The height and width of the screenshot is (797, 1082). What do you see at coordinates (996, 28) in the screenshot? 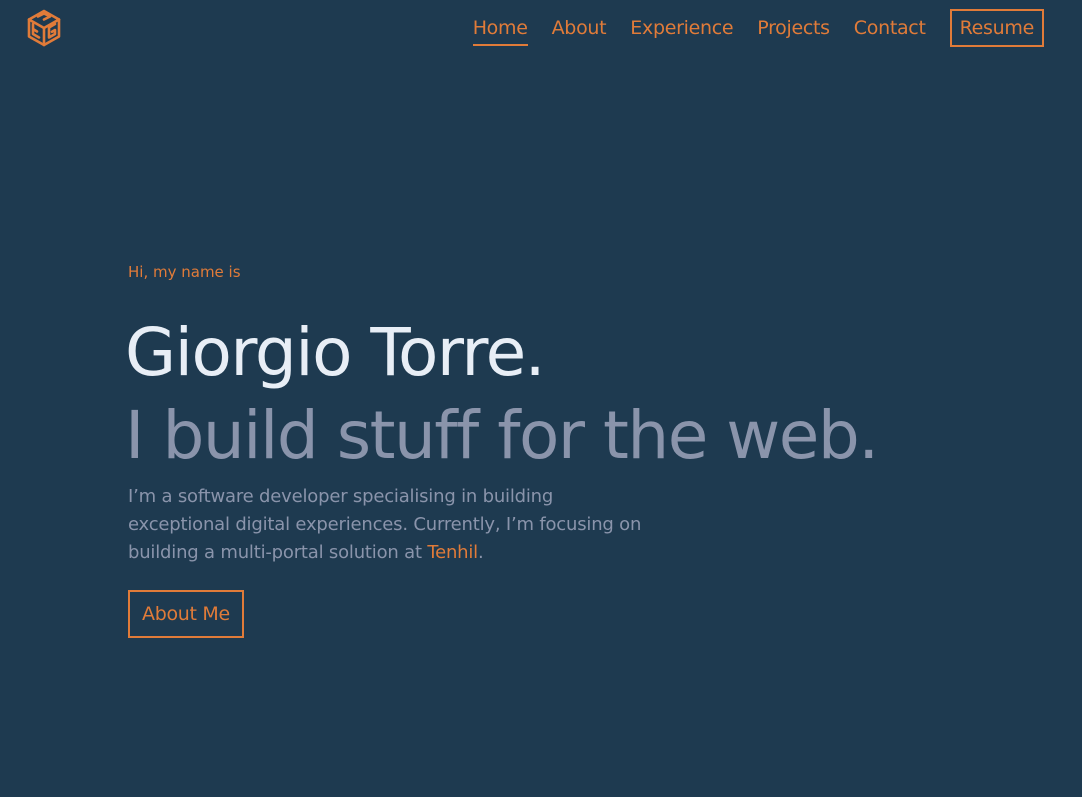
I see `resume-button: Resume` at bounding box center [996, 28].